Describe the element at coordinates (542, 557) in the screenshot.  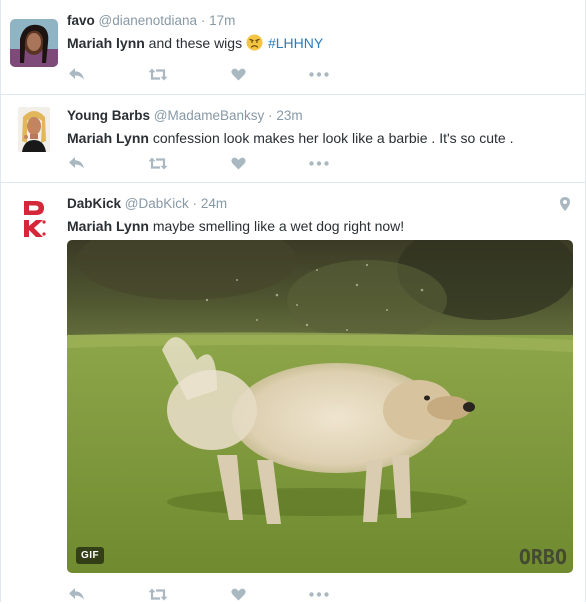
I see `orbo-watermark: ORBO` at that location.